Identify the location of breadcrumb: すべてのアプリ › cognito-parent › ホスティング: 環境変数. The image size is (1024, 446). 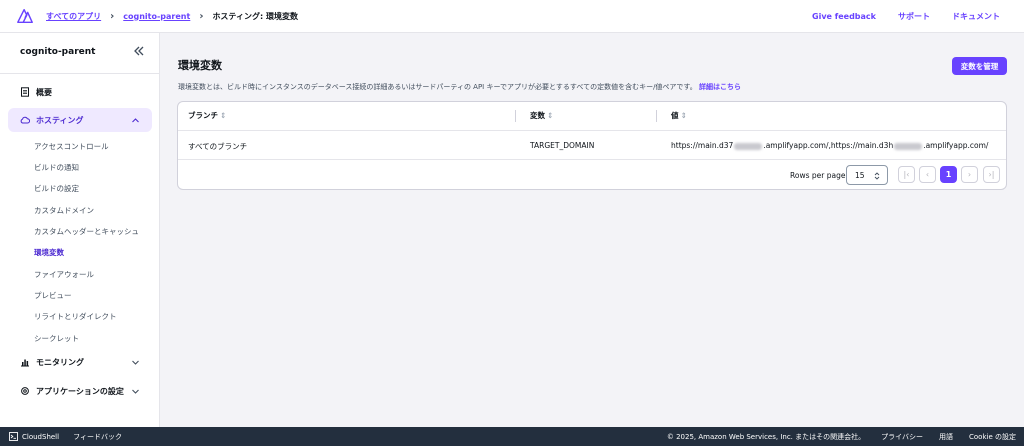
(172, 16).